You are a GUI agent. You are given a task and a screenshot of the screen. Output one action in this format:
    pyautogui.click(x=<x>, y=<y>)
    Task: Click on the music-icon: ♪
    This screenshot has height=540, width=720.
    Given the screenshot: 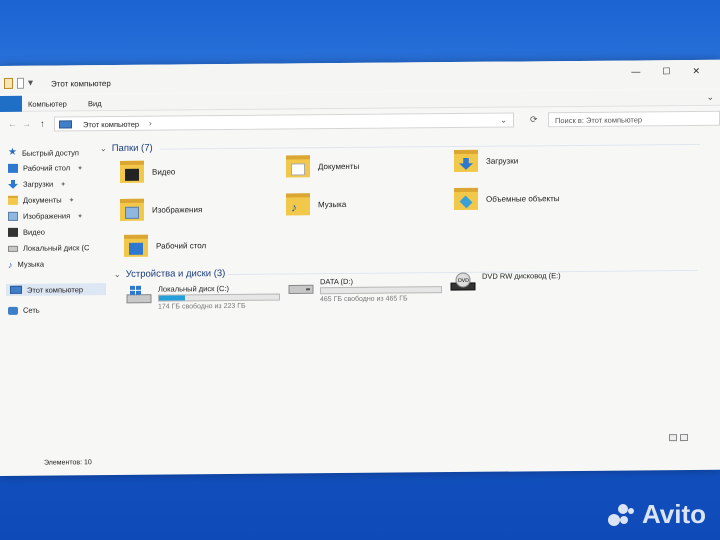 What is the action you would take?
    pyautogui.click(x=10, y=264)
    